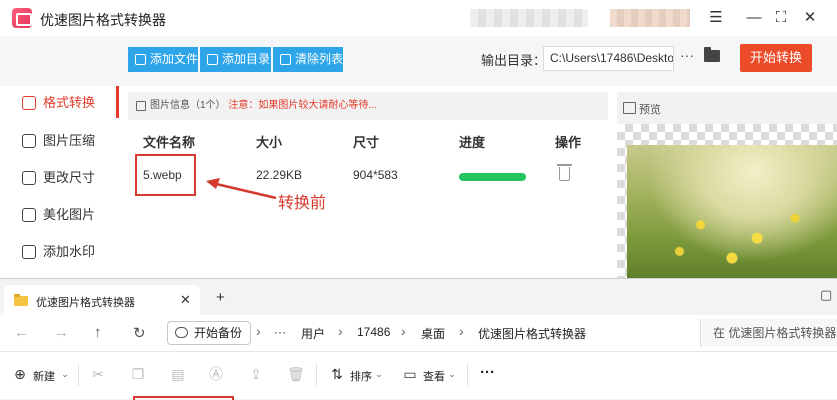 This screenshot has height=400, width=837. What do you see at coordinates (732, 211) in the screenshot?
I see `preview-image` at bounding box center [732, 211].